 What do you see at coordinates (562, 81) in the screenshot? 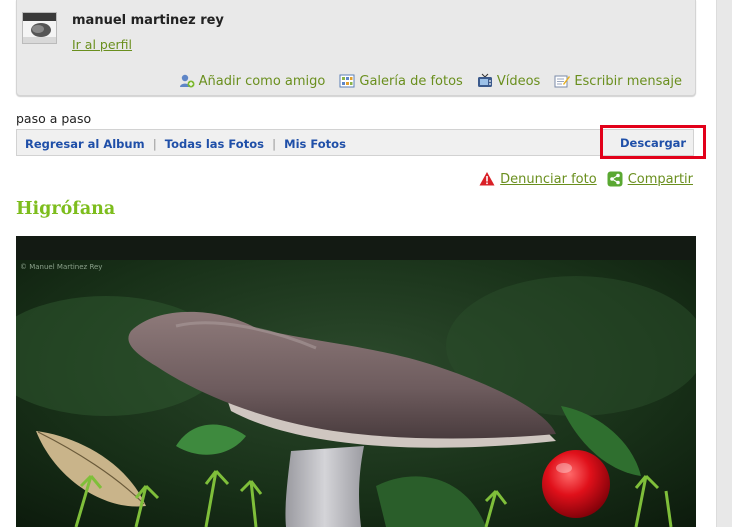
I see `message-icon` at bounding box center [562, 81].